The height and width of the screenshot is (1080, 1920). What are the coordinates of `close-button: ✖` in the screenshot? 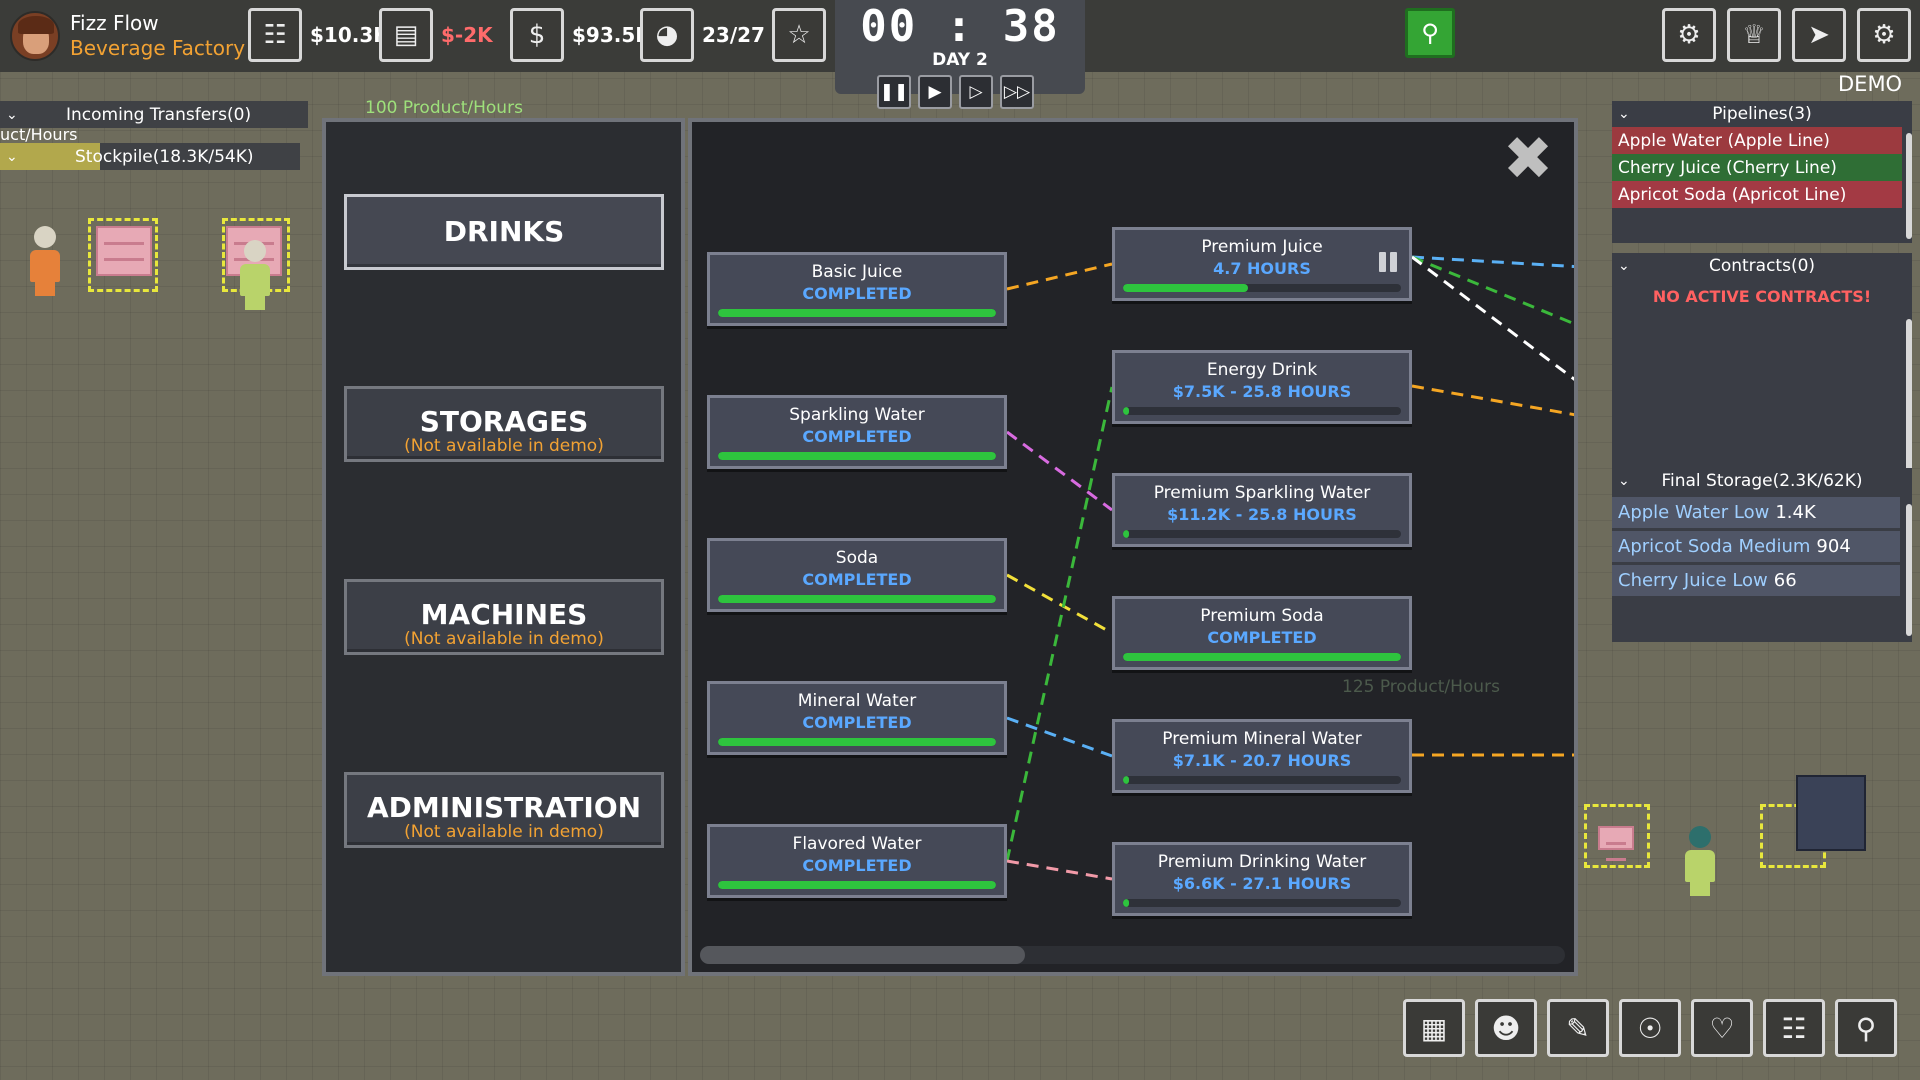 It's located at (1528, 159).